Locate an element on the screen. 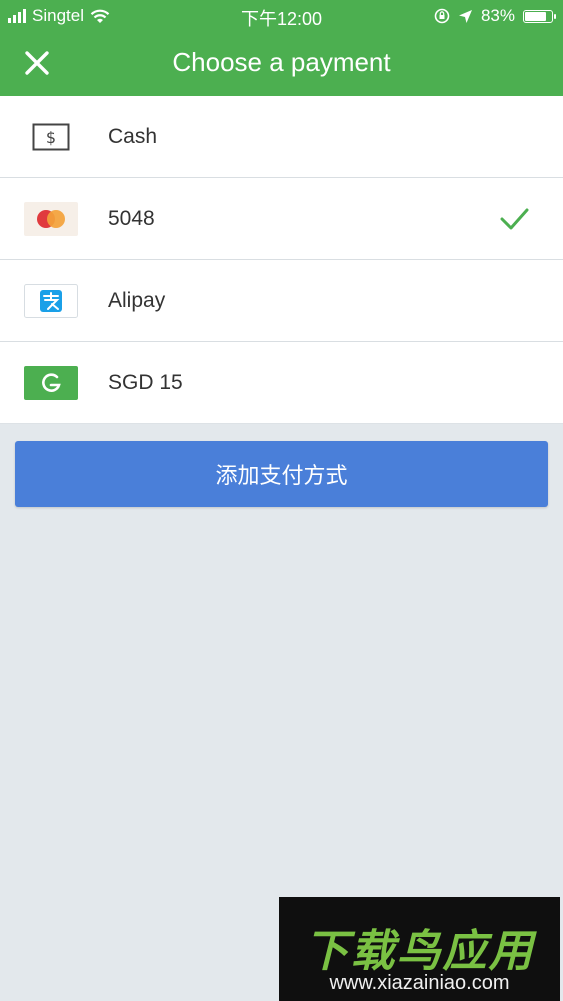 This screenshot has width=563, height=1001. payment-method-label: Alipay is located at coordinates (137, 300).